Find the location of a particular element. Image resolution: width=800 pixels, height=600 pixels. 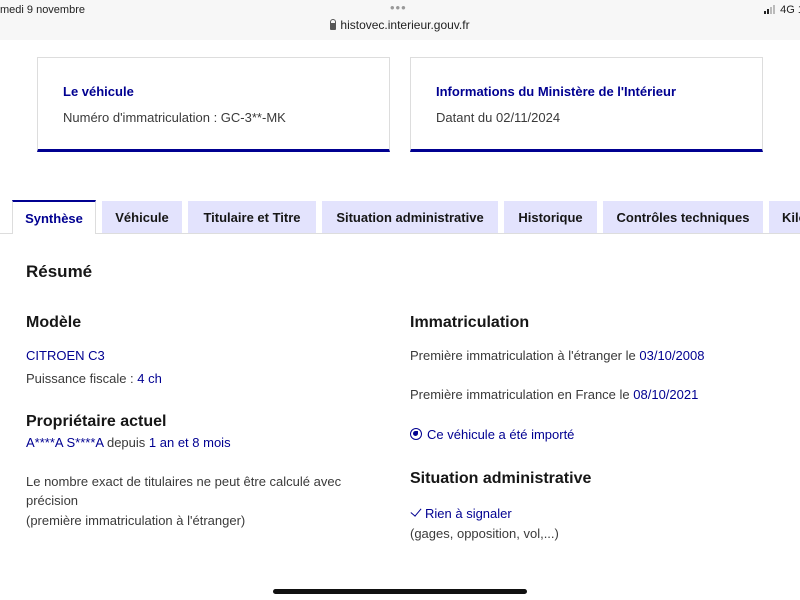

owner-heading: Propriétaire actuel is located at coordinates (96, 421).